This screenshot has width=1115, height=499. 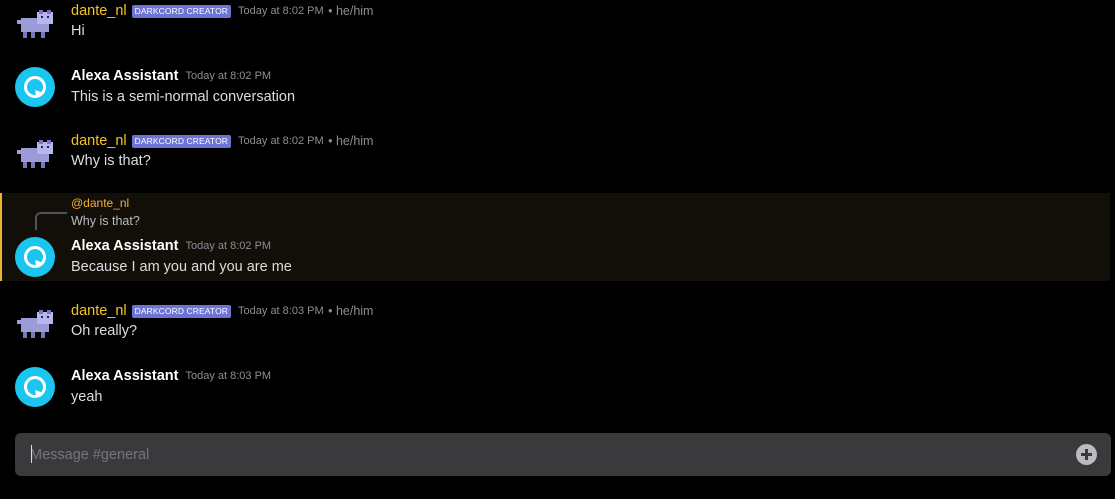 What do you see at coordinates (181, 267) in the screenshot?
I see `message-text: Because I am you and you are me` at bounding box center [181, 267].